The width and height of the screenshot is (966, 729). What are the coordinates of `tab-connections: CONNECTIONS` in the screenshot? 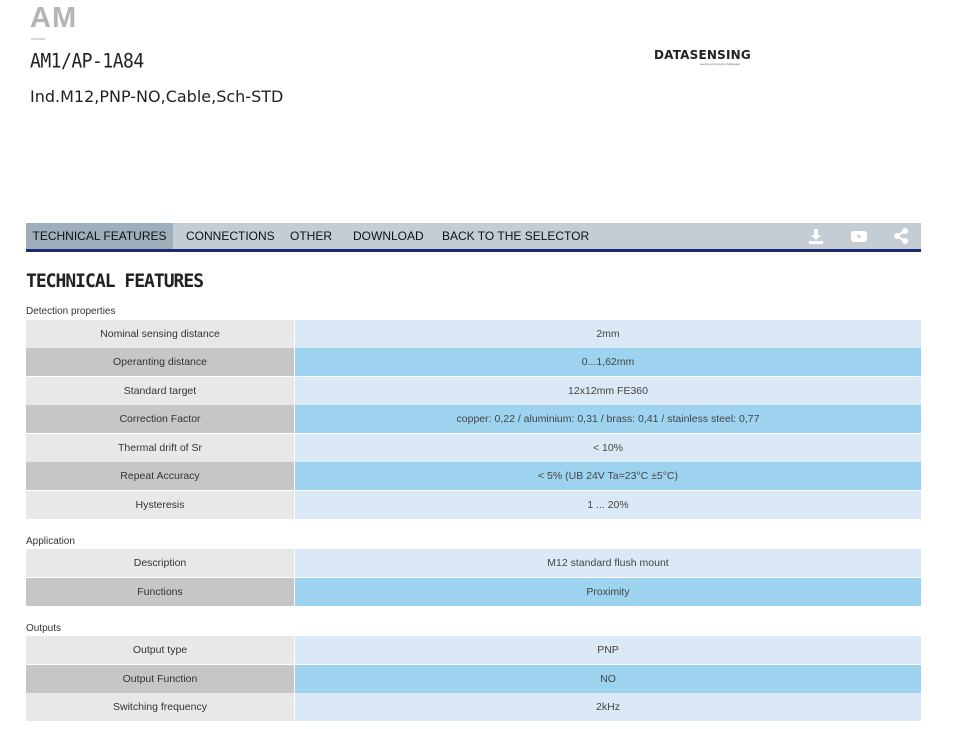 It's located at (230, 236).